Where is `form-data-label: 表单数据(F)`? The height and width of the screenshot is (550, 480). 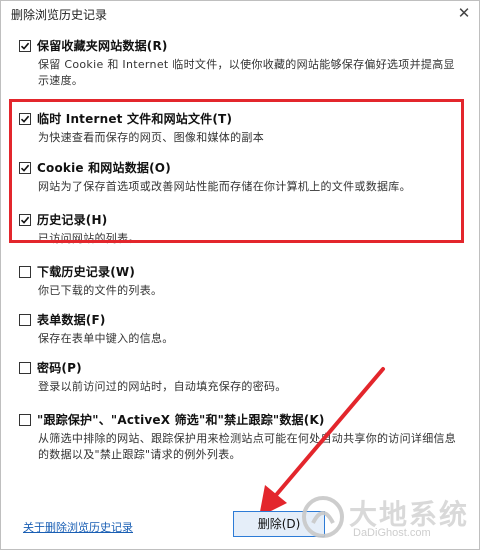 form-data-label: 表单数据(F) is located at coordinates (71, 320).